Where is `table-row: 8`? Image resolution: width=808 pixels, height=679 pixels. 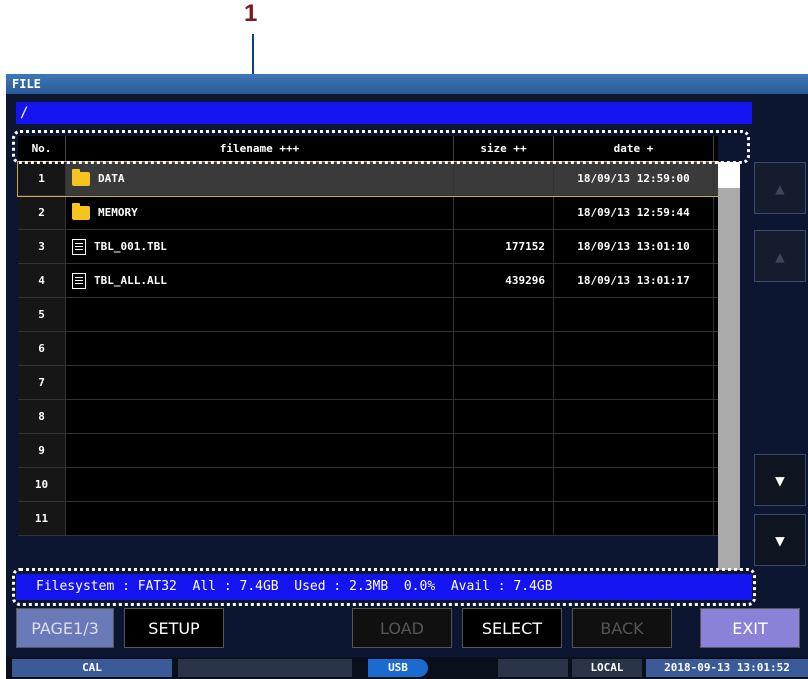
table-row: 8 is located at coordinates (368, 417).